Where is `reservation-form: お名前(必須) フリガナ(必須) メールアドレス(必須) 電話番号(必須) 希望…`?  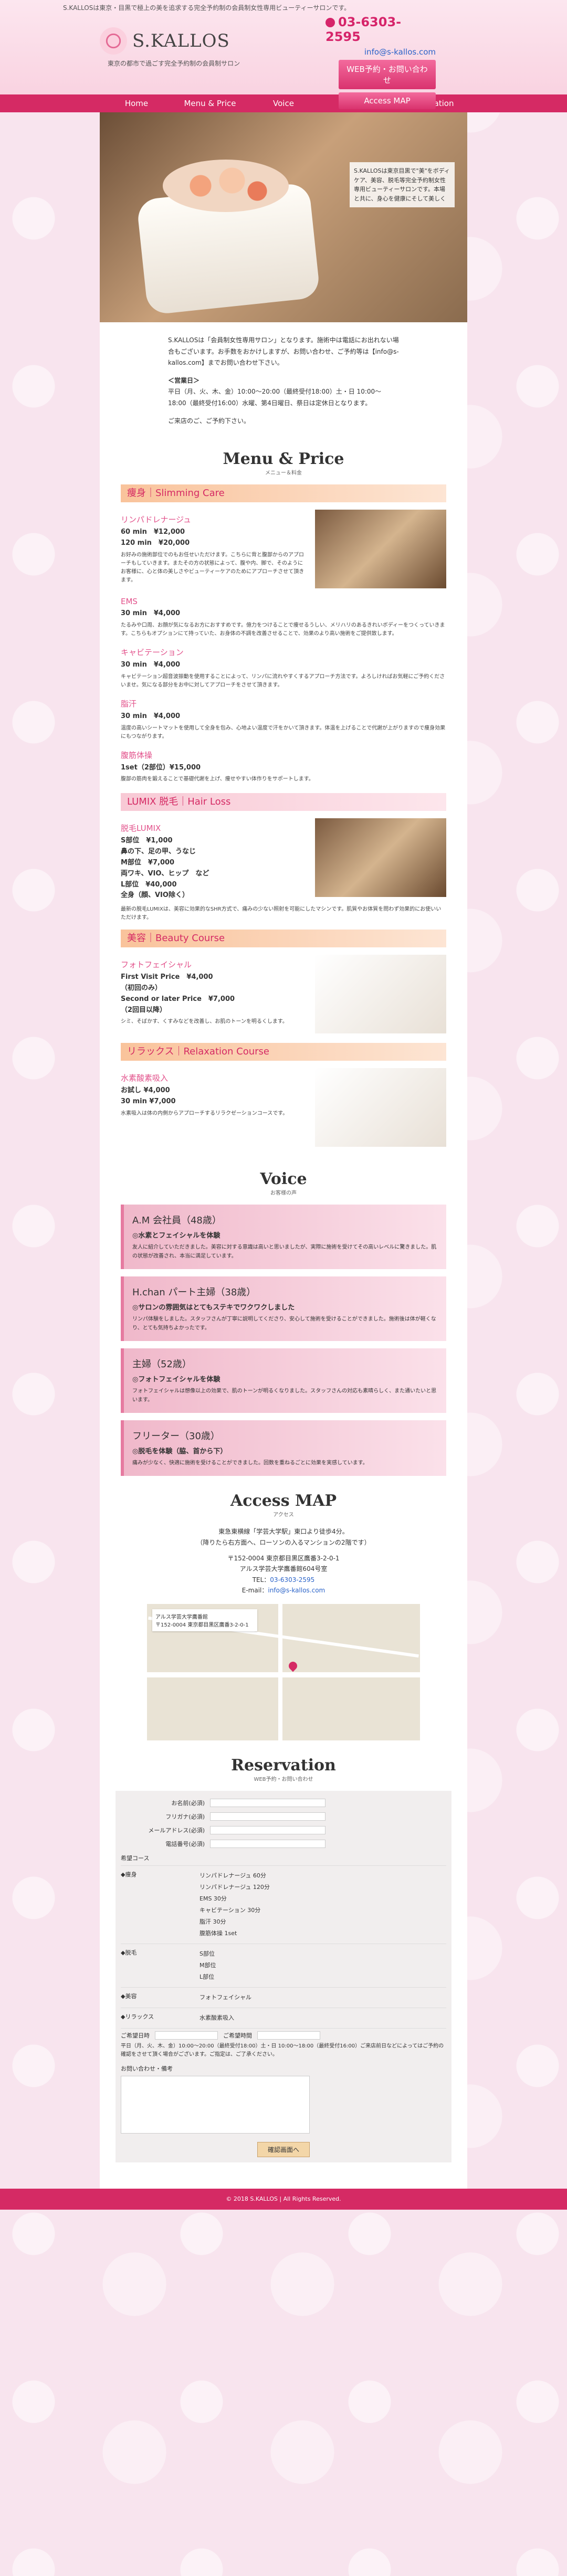
reservation-form: お名前(必須) フリガナ(必須) メールアドレス(必須) 電話番号(必須) 希望… is located at coordinates (284, 1977).